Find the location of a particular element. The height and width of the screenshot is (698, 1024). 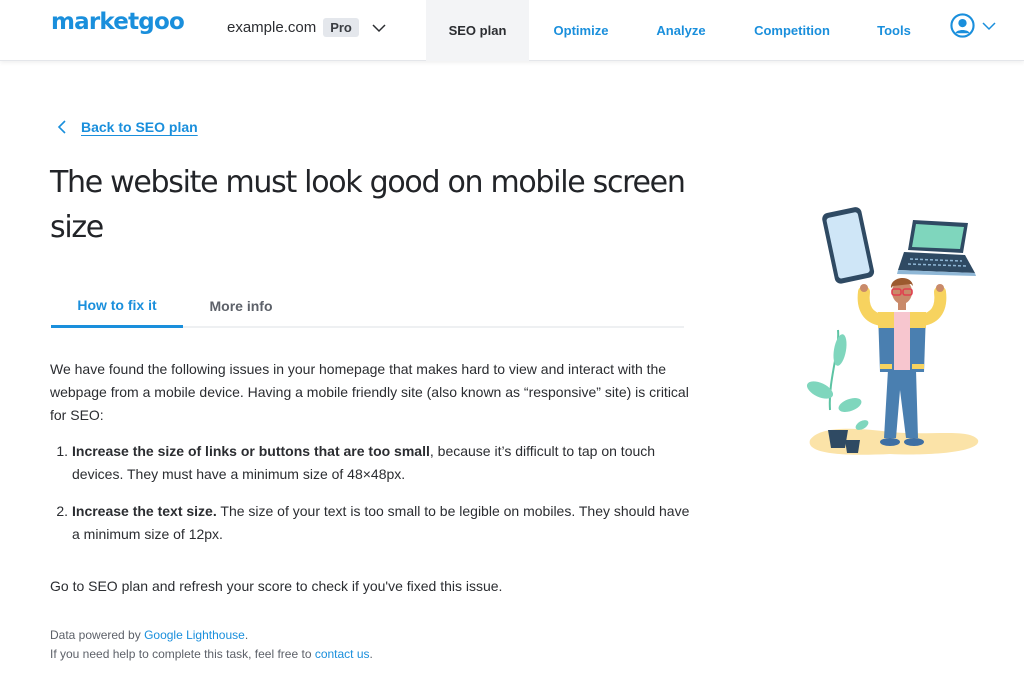

nav-competition: Competition is located at coordinates (792, 30).